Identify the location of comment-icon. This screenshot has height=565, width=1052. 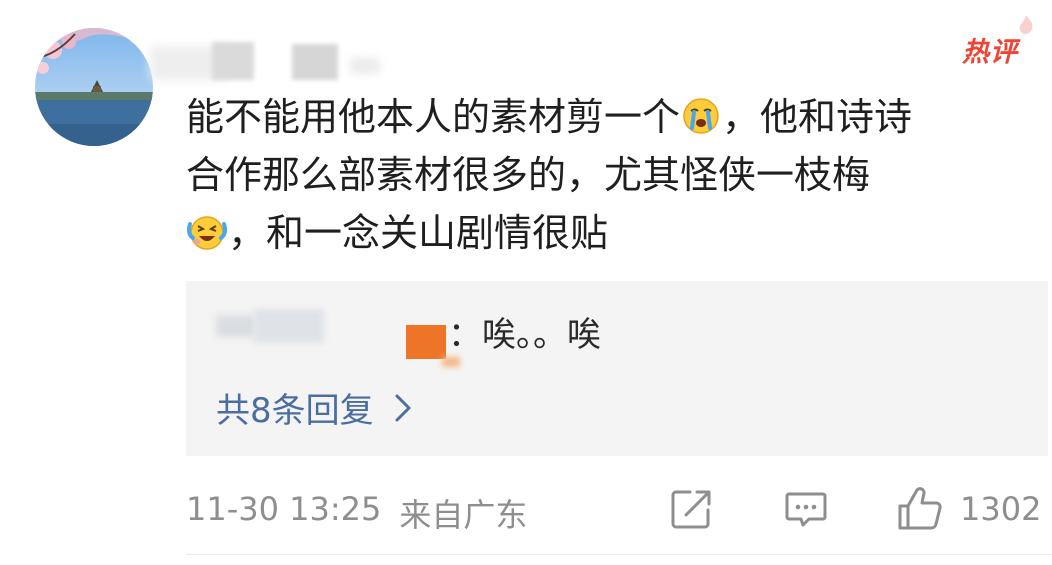
(806, 510).